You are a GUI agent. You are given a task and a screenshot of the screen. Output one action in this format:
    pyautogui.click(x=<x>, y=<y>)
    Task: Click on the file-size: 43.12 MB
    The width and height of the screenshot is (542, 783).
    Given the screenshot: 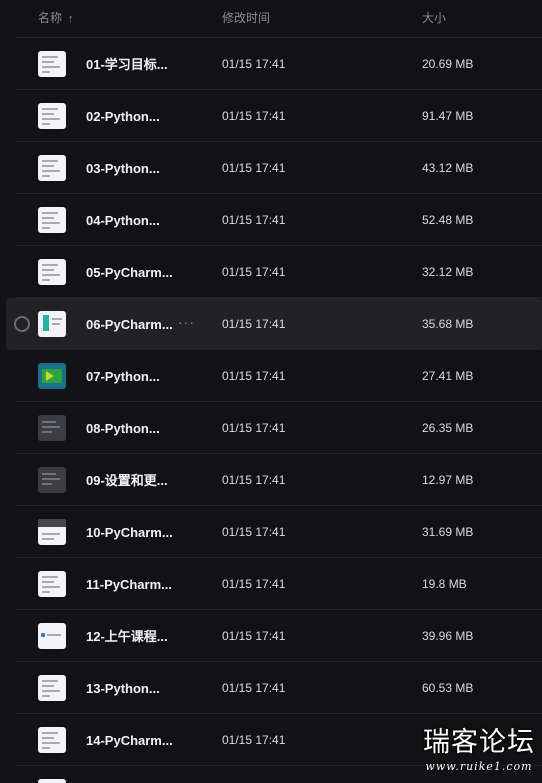 What is the action you would take?
    pyautogui.click(x=448, y=168)
    